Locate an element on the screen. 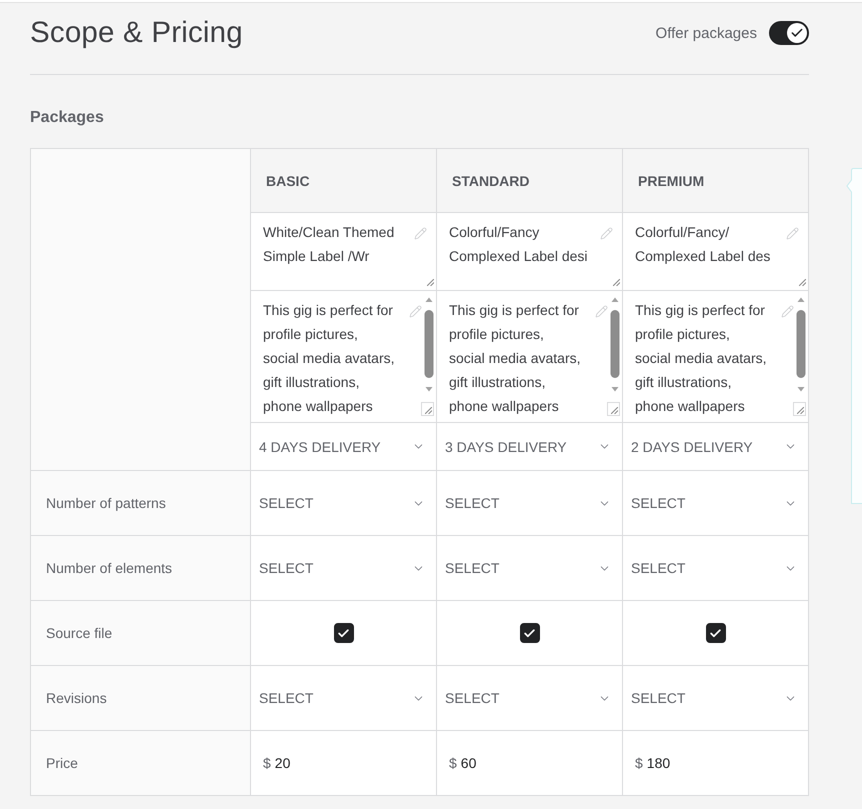 The height and width of the screenshot is (809, 862). title-field: White/Clean Themed Simple Label /Wr is located at coordinates (343, 251).